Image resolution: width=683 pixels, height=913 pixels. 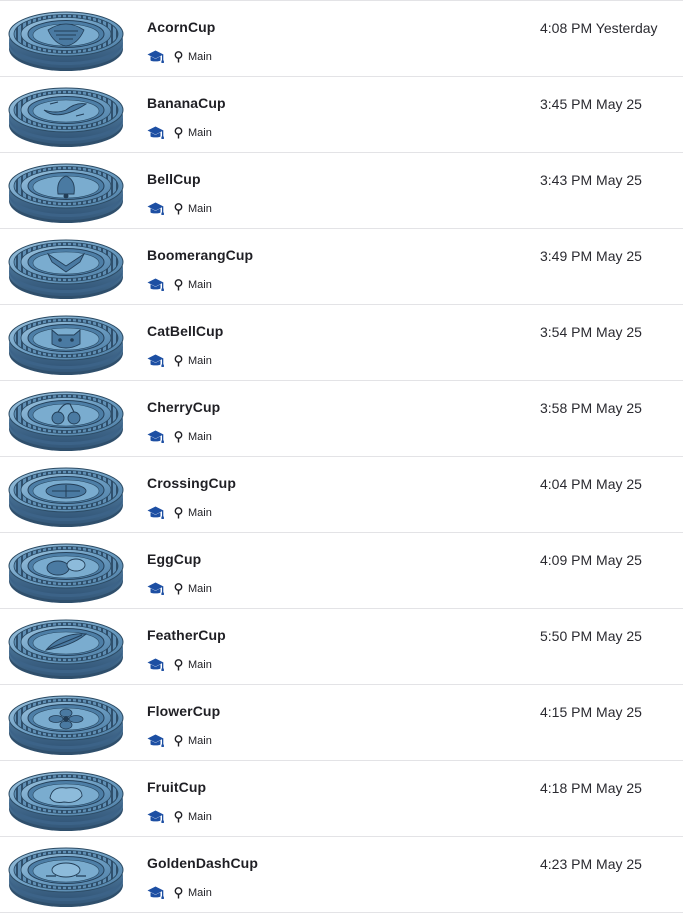 What do you see at coordinates (185, 331) in the screenshot?
I see `document-name: CatBellCup` at bounding box center [185, 331].